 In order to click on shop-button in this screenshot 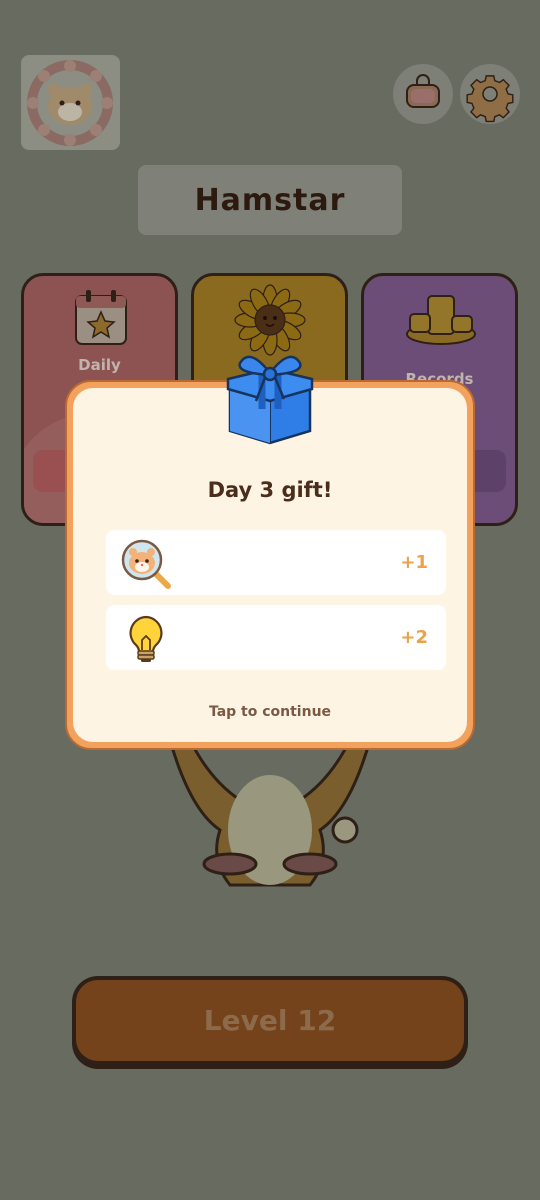, I will do `click(423, 94)`.